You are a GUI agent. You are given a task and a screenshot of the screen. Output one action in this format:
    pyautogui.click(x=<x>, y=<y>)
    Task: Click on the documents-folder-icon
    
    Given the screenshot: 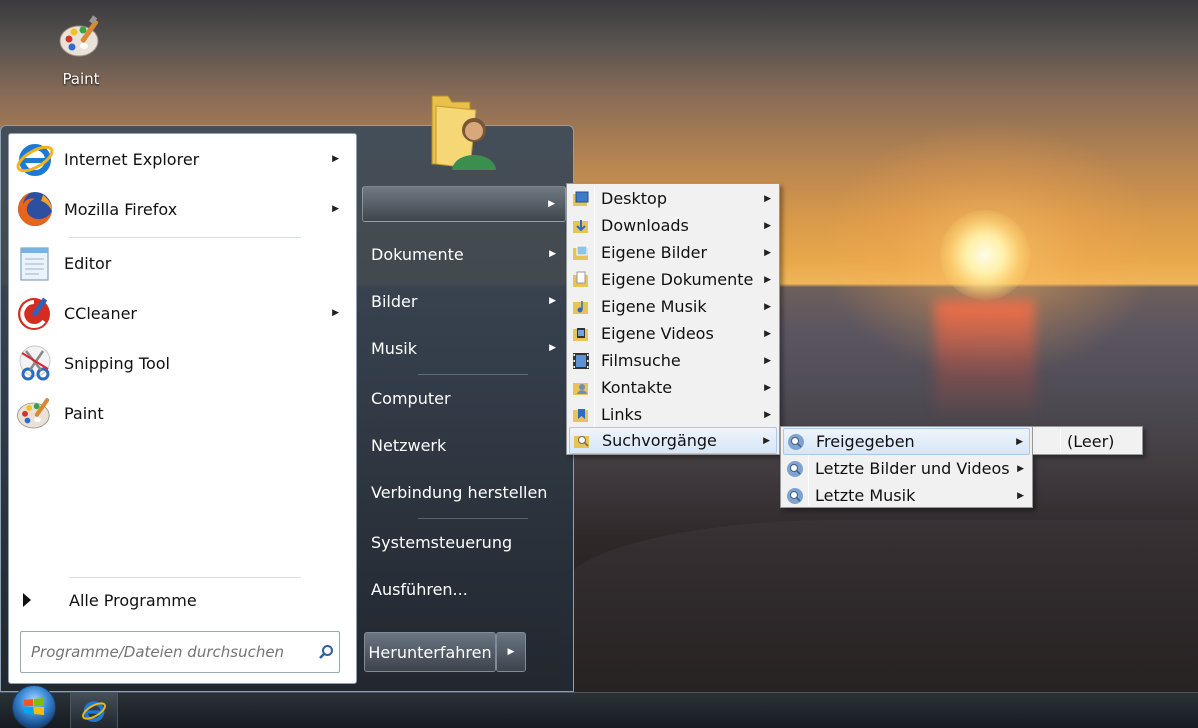 What is the action you would take?
    pyautogui.click(x=581, y=280)
    